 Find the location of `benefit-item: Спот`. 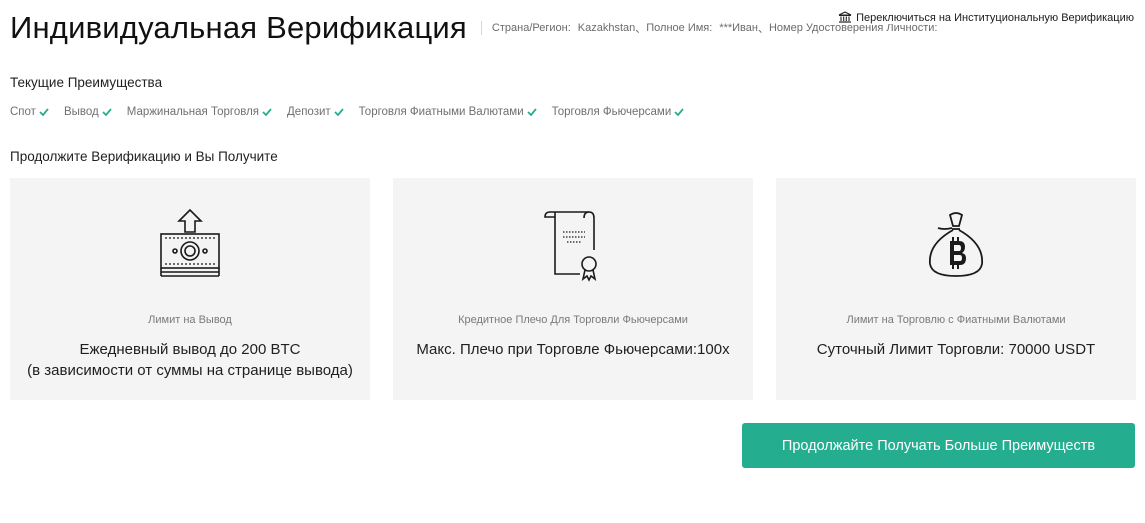

benefit-item: Спот is located at coordinates (29, 112).